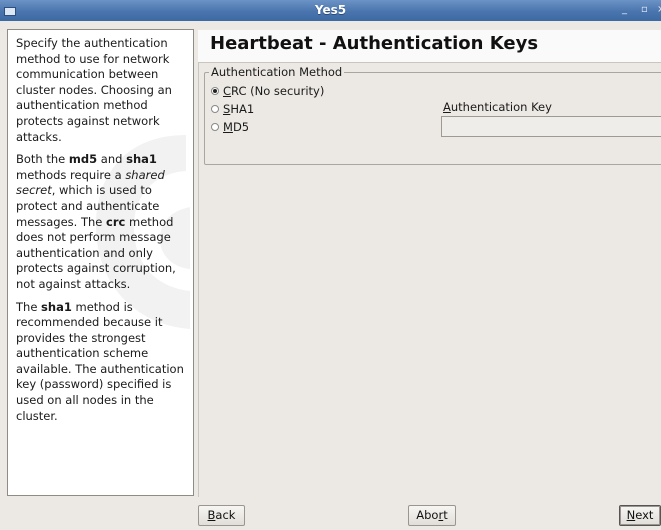 The height and width of the screenshot is (530, 661). I want to click on auth-key-label: Authentication Key, so click(497, 107).